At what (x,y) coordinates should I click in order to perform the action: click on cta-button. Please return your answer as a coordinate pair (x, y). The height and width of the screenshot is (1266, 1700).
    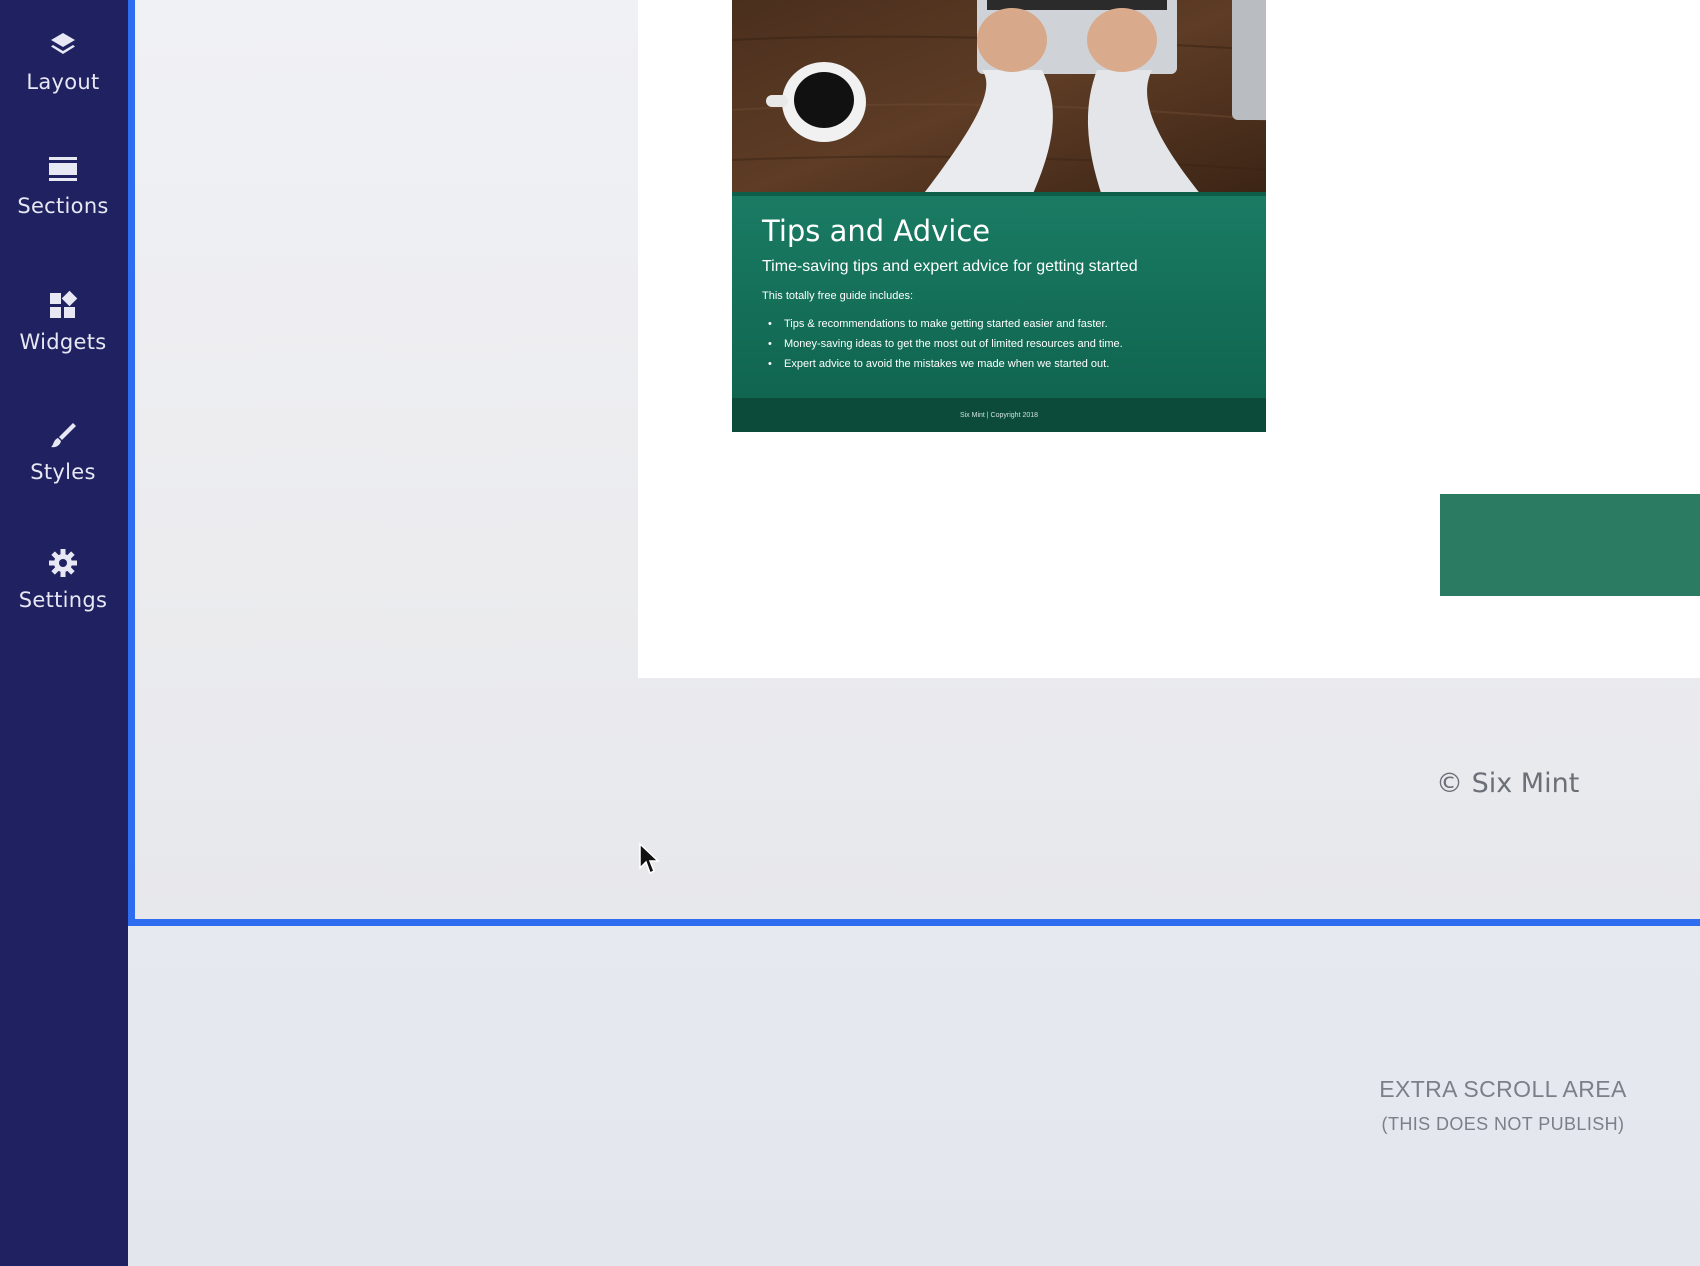
    Looking at the image, I should click on (1570, 545).